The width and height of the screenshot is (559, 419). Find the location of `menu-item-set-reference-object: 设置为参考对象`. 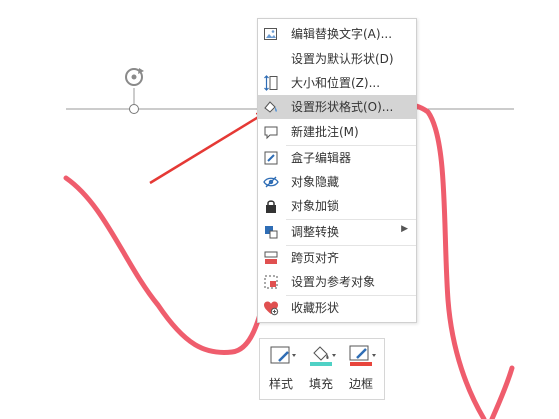

menu-item-set-reference-object: 设置为参考对象 is located at coordinates (337, 282).